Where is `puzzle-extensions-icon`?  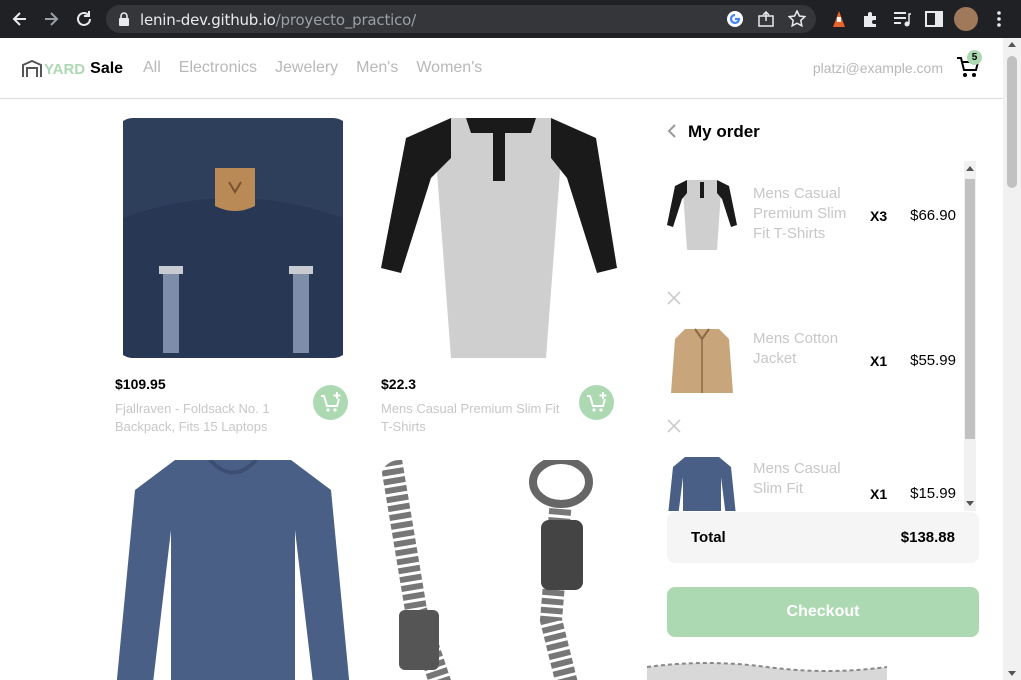 puzzle-extensions-icon is located at coordinates (871, 19).